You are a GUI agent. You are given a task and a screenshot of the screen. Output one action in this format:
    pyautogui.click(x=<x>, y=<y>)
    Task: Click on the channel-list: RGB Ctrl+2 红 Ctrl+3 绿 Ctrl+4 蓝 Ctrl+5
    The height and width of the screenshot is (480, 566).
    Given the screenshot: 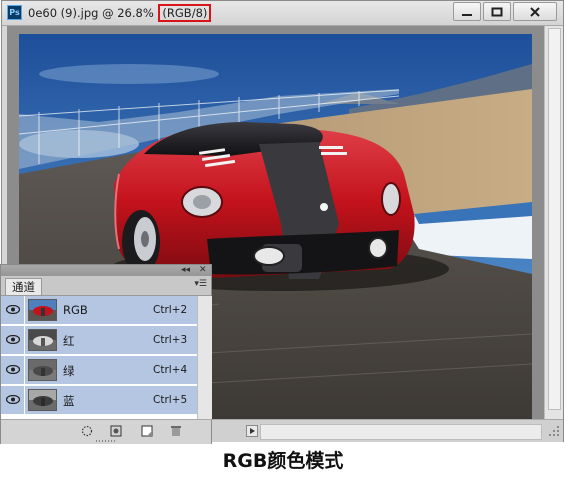 What is the action you would take?
    pyautogui.click(x=99, y=357)
    